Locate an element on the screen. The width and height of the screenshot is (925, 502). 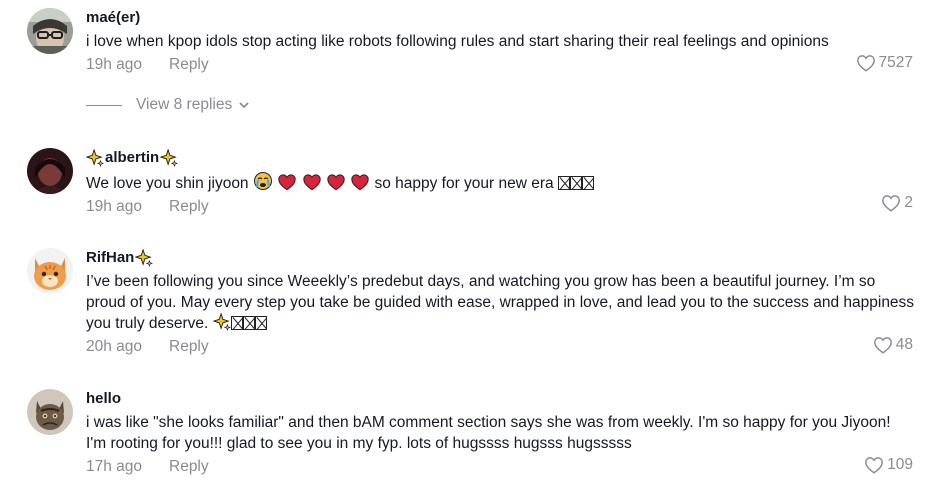
comment-meta: 20h ago Reply is located at coordinates (500, 347).